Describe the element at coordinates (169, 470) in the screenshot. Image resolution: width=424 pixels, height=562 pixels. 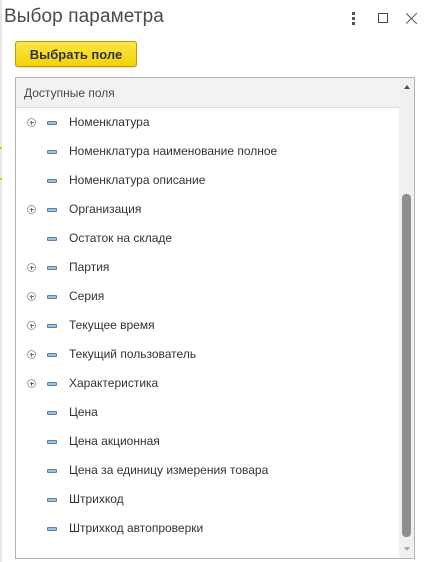
I see `field-label: Цена за единицу измерения товара` at that location.